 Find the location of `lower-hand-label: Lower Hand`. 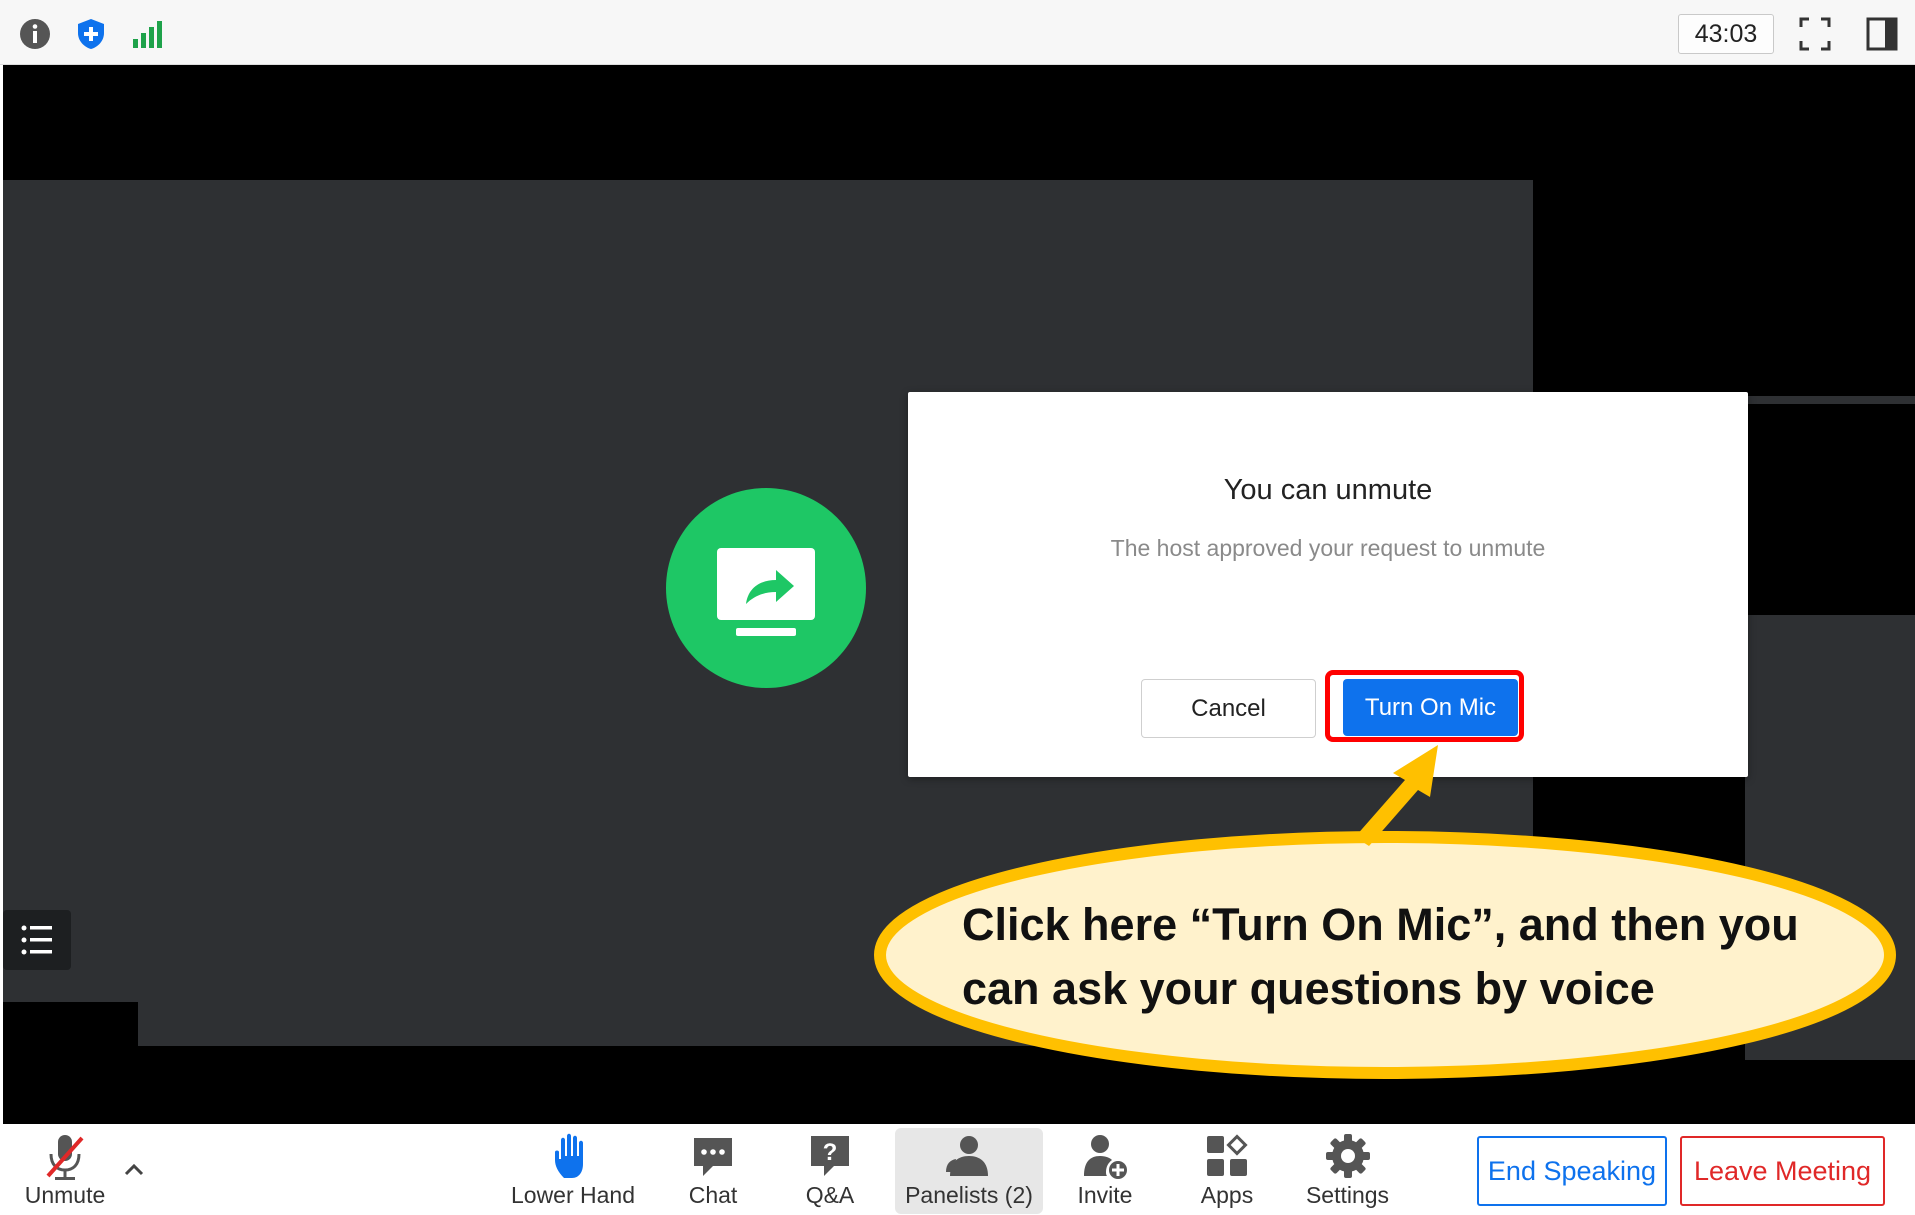

lower-hand-label: Lower Hand is located at coordinates (573, 1195).